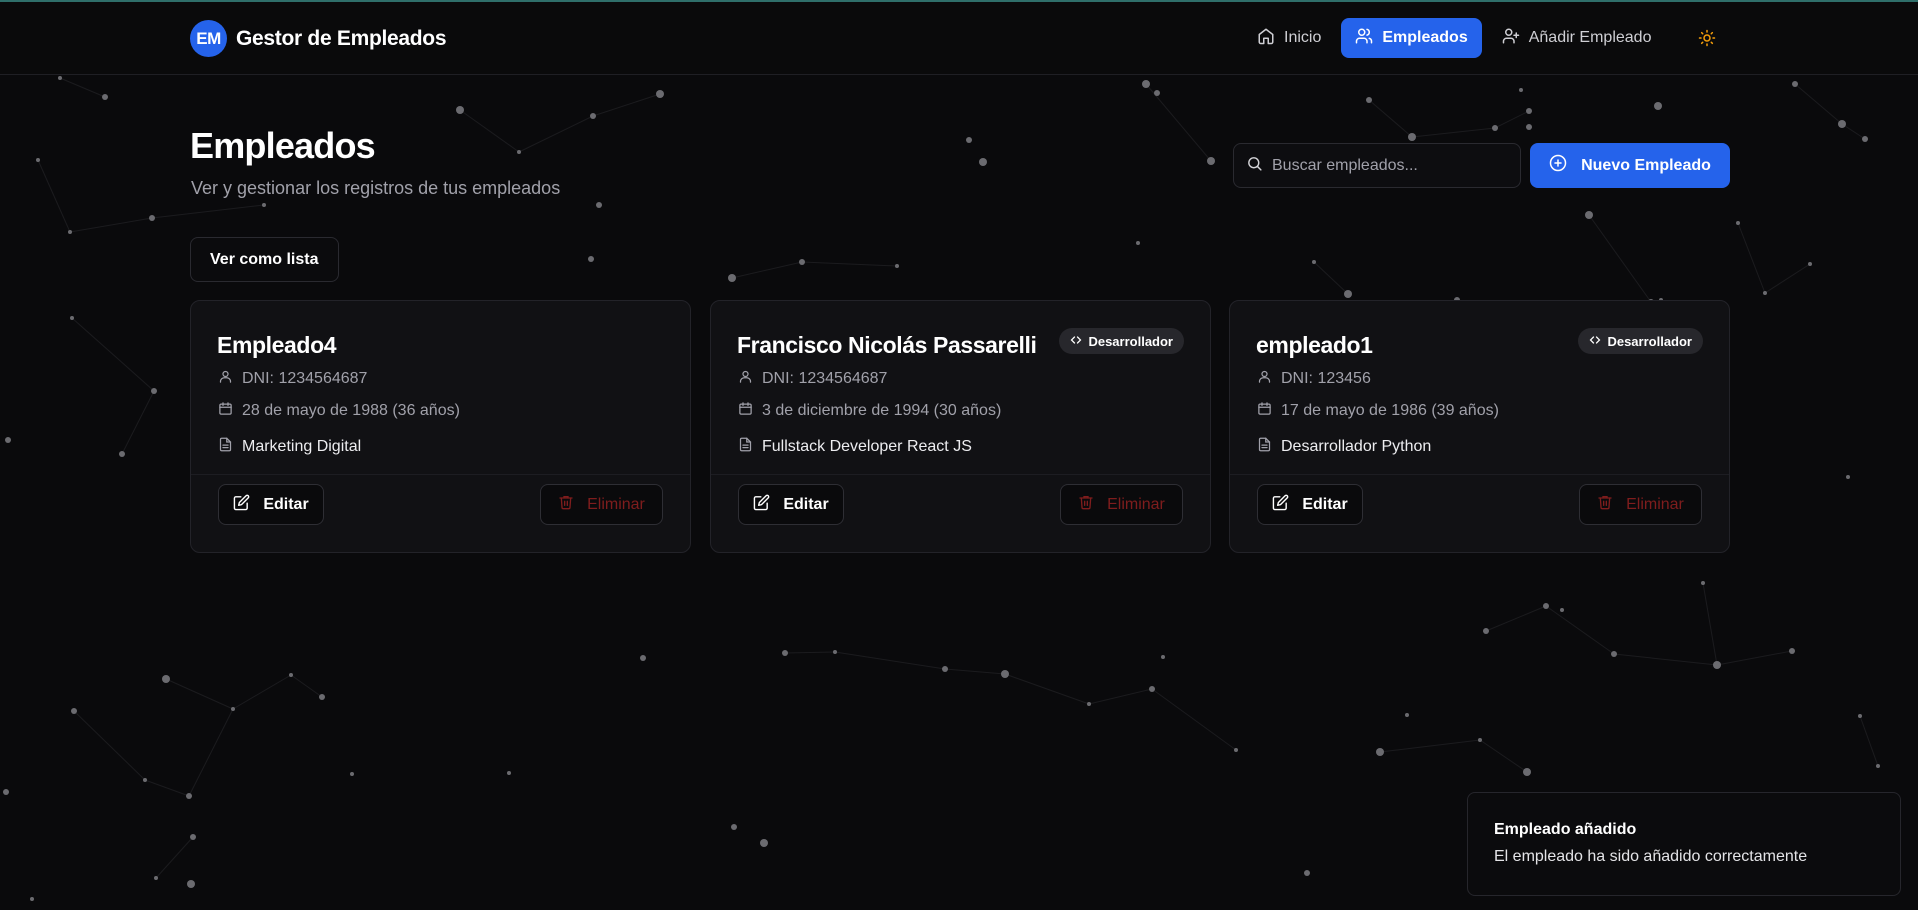 The width and height of the screenshot is (1918, 910). What do you see at coordinates (1254, 166) in the screenshot?
I see `search-icon` at bounding box center [1254, 166].